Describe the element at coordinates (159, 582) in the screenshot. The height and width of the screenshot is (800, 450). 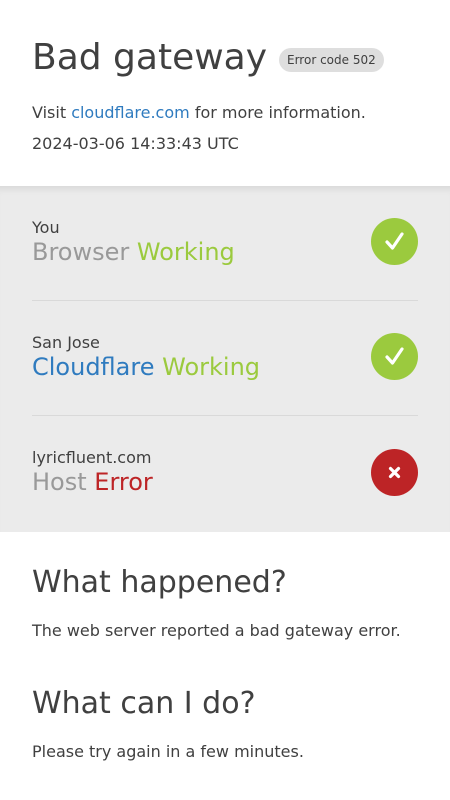
I see `what-happened-heading: What happened?` at that location.